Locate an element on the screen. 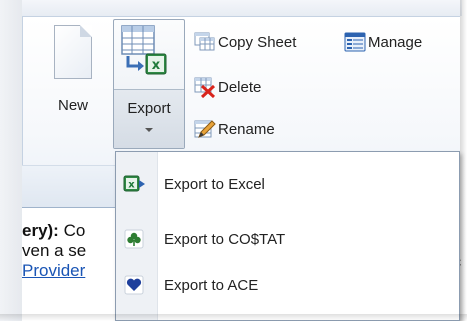  copy-sheet-button: Copy Sheet is located at coordinates (245, 42).